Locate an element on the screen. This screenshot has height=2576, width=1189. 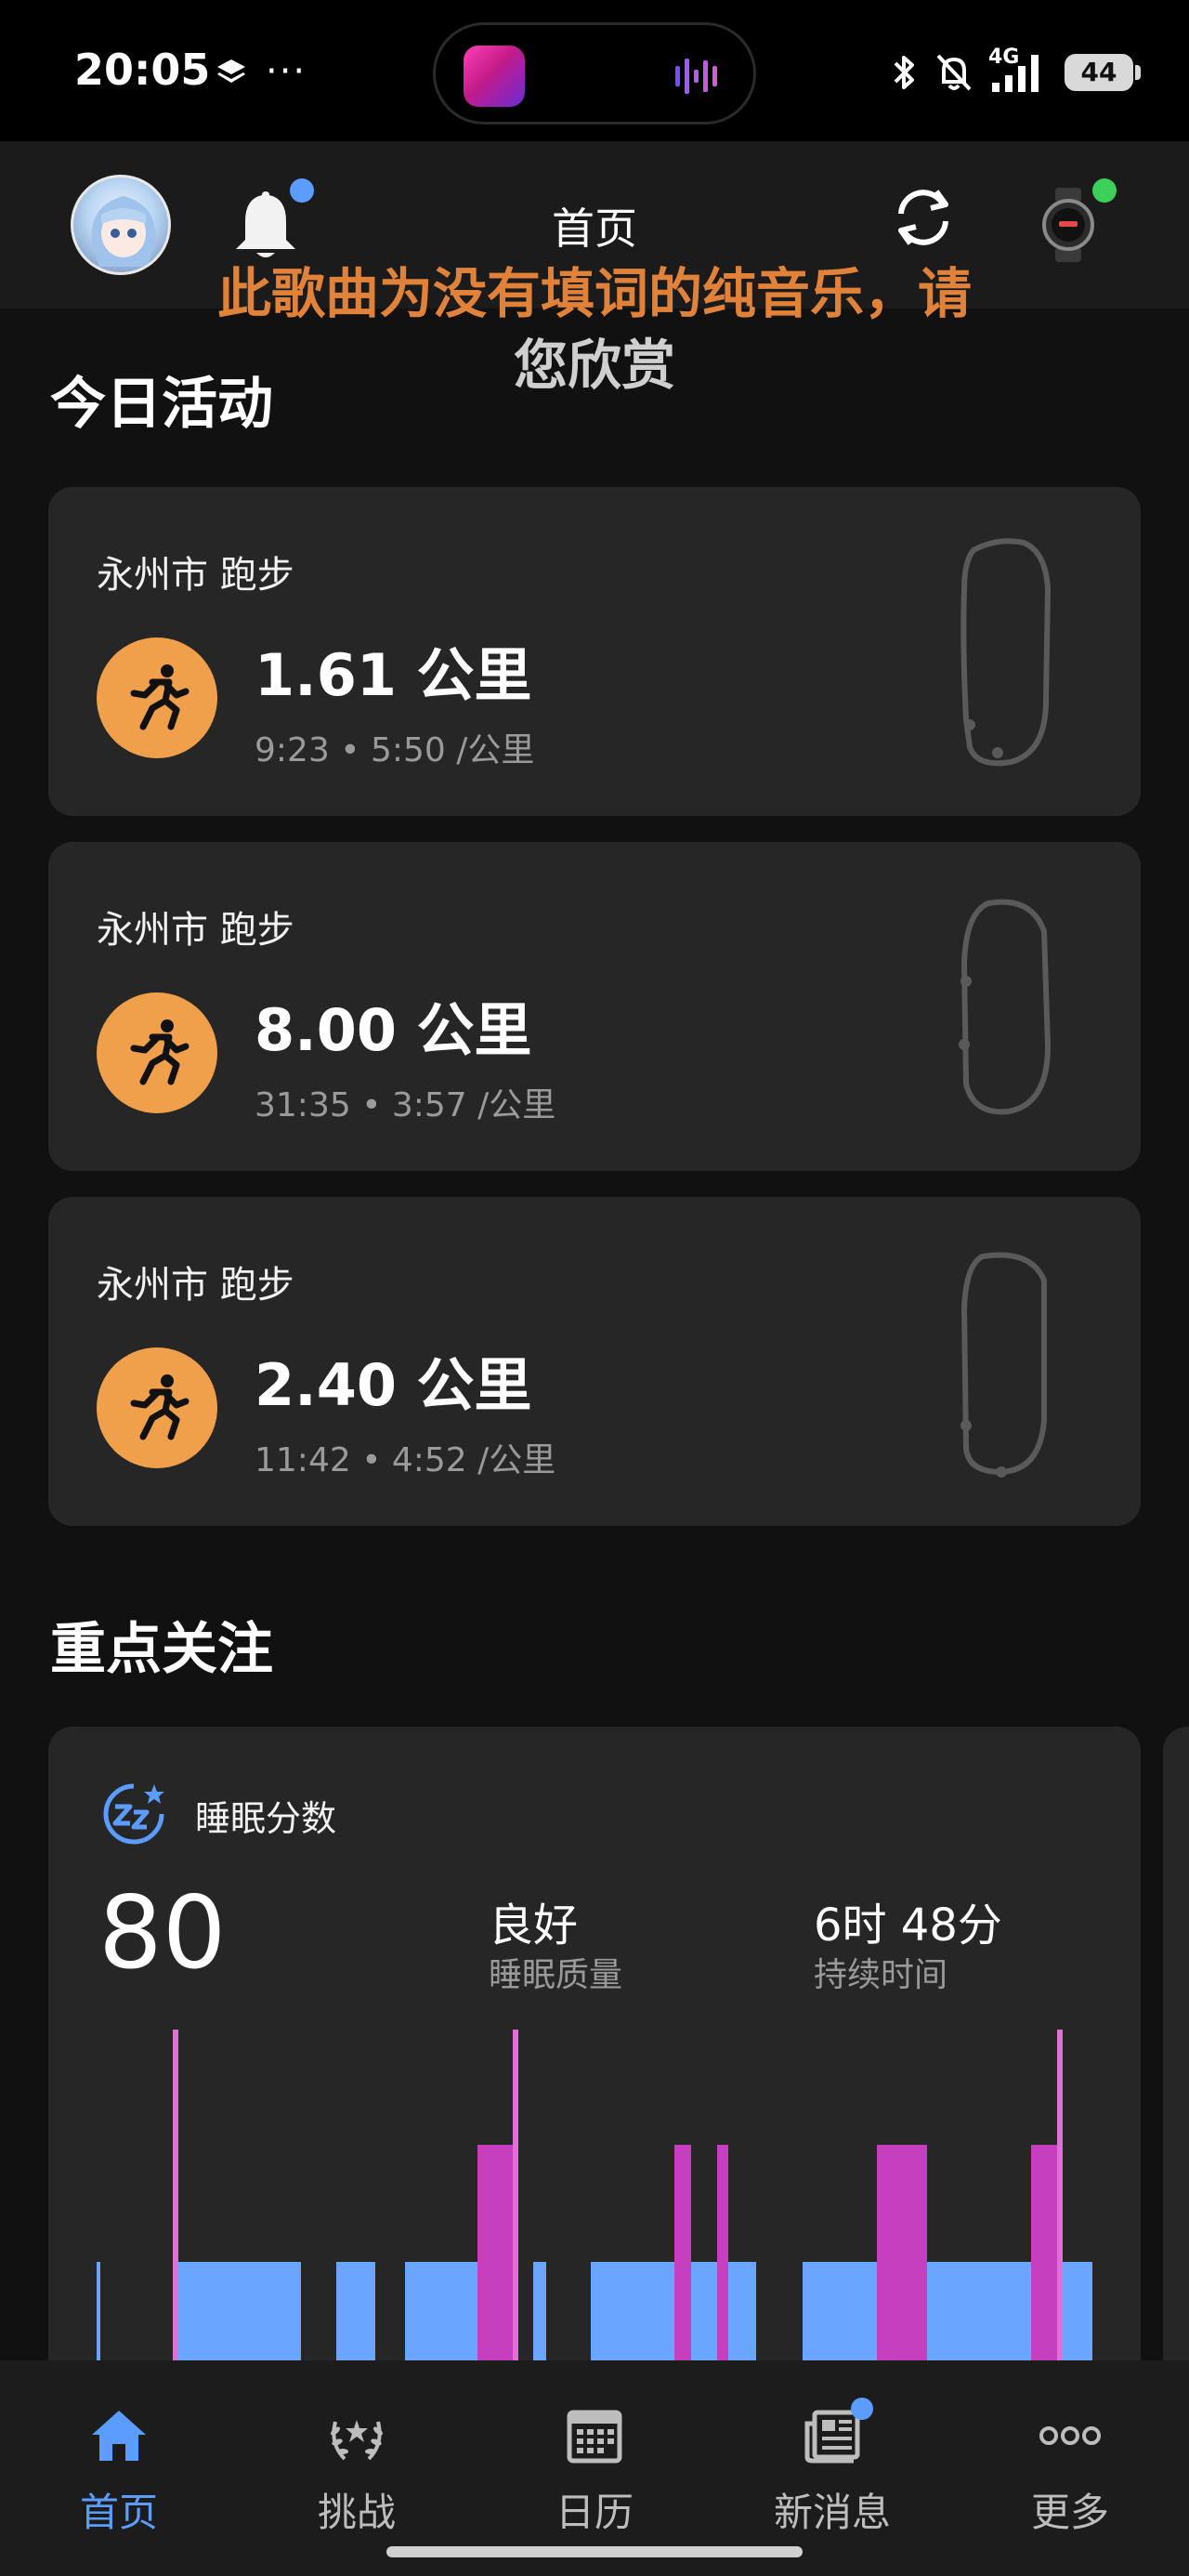
audio-wave-icon is located at coordinates (696, 76).